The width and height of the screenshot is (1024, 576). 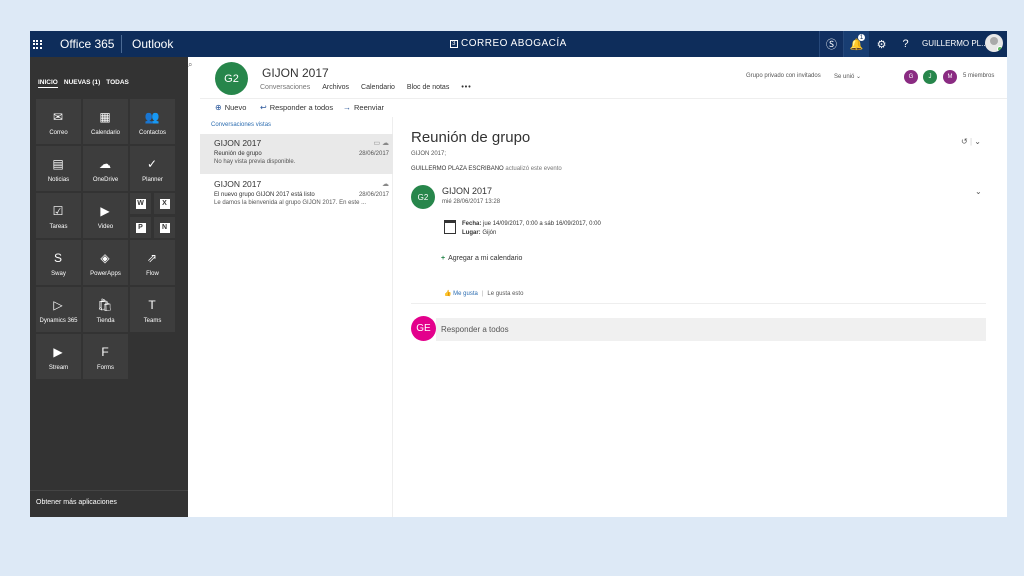 I want to click on more-icon: •••, so click(x=466, y=87).